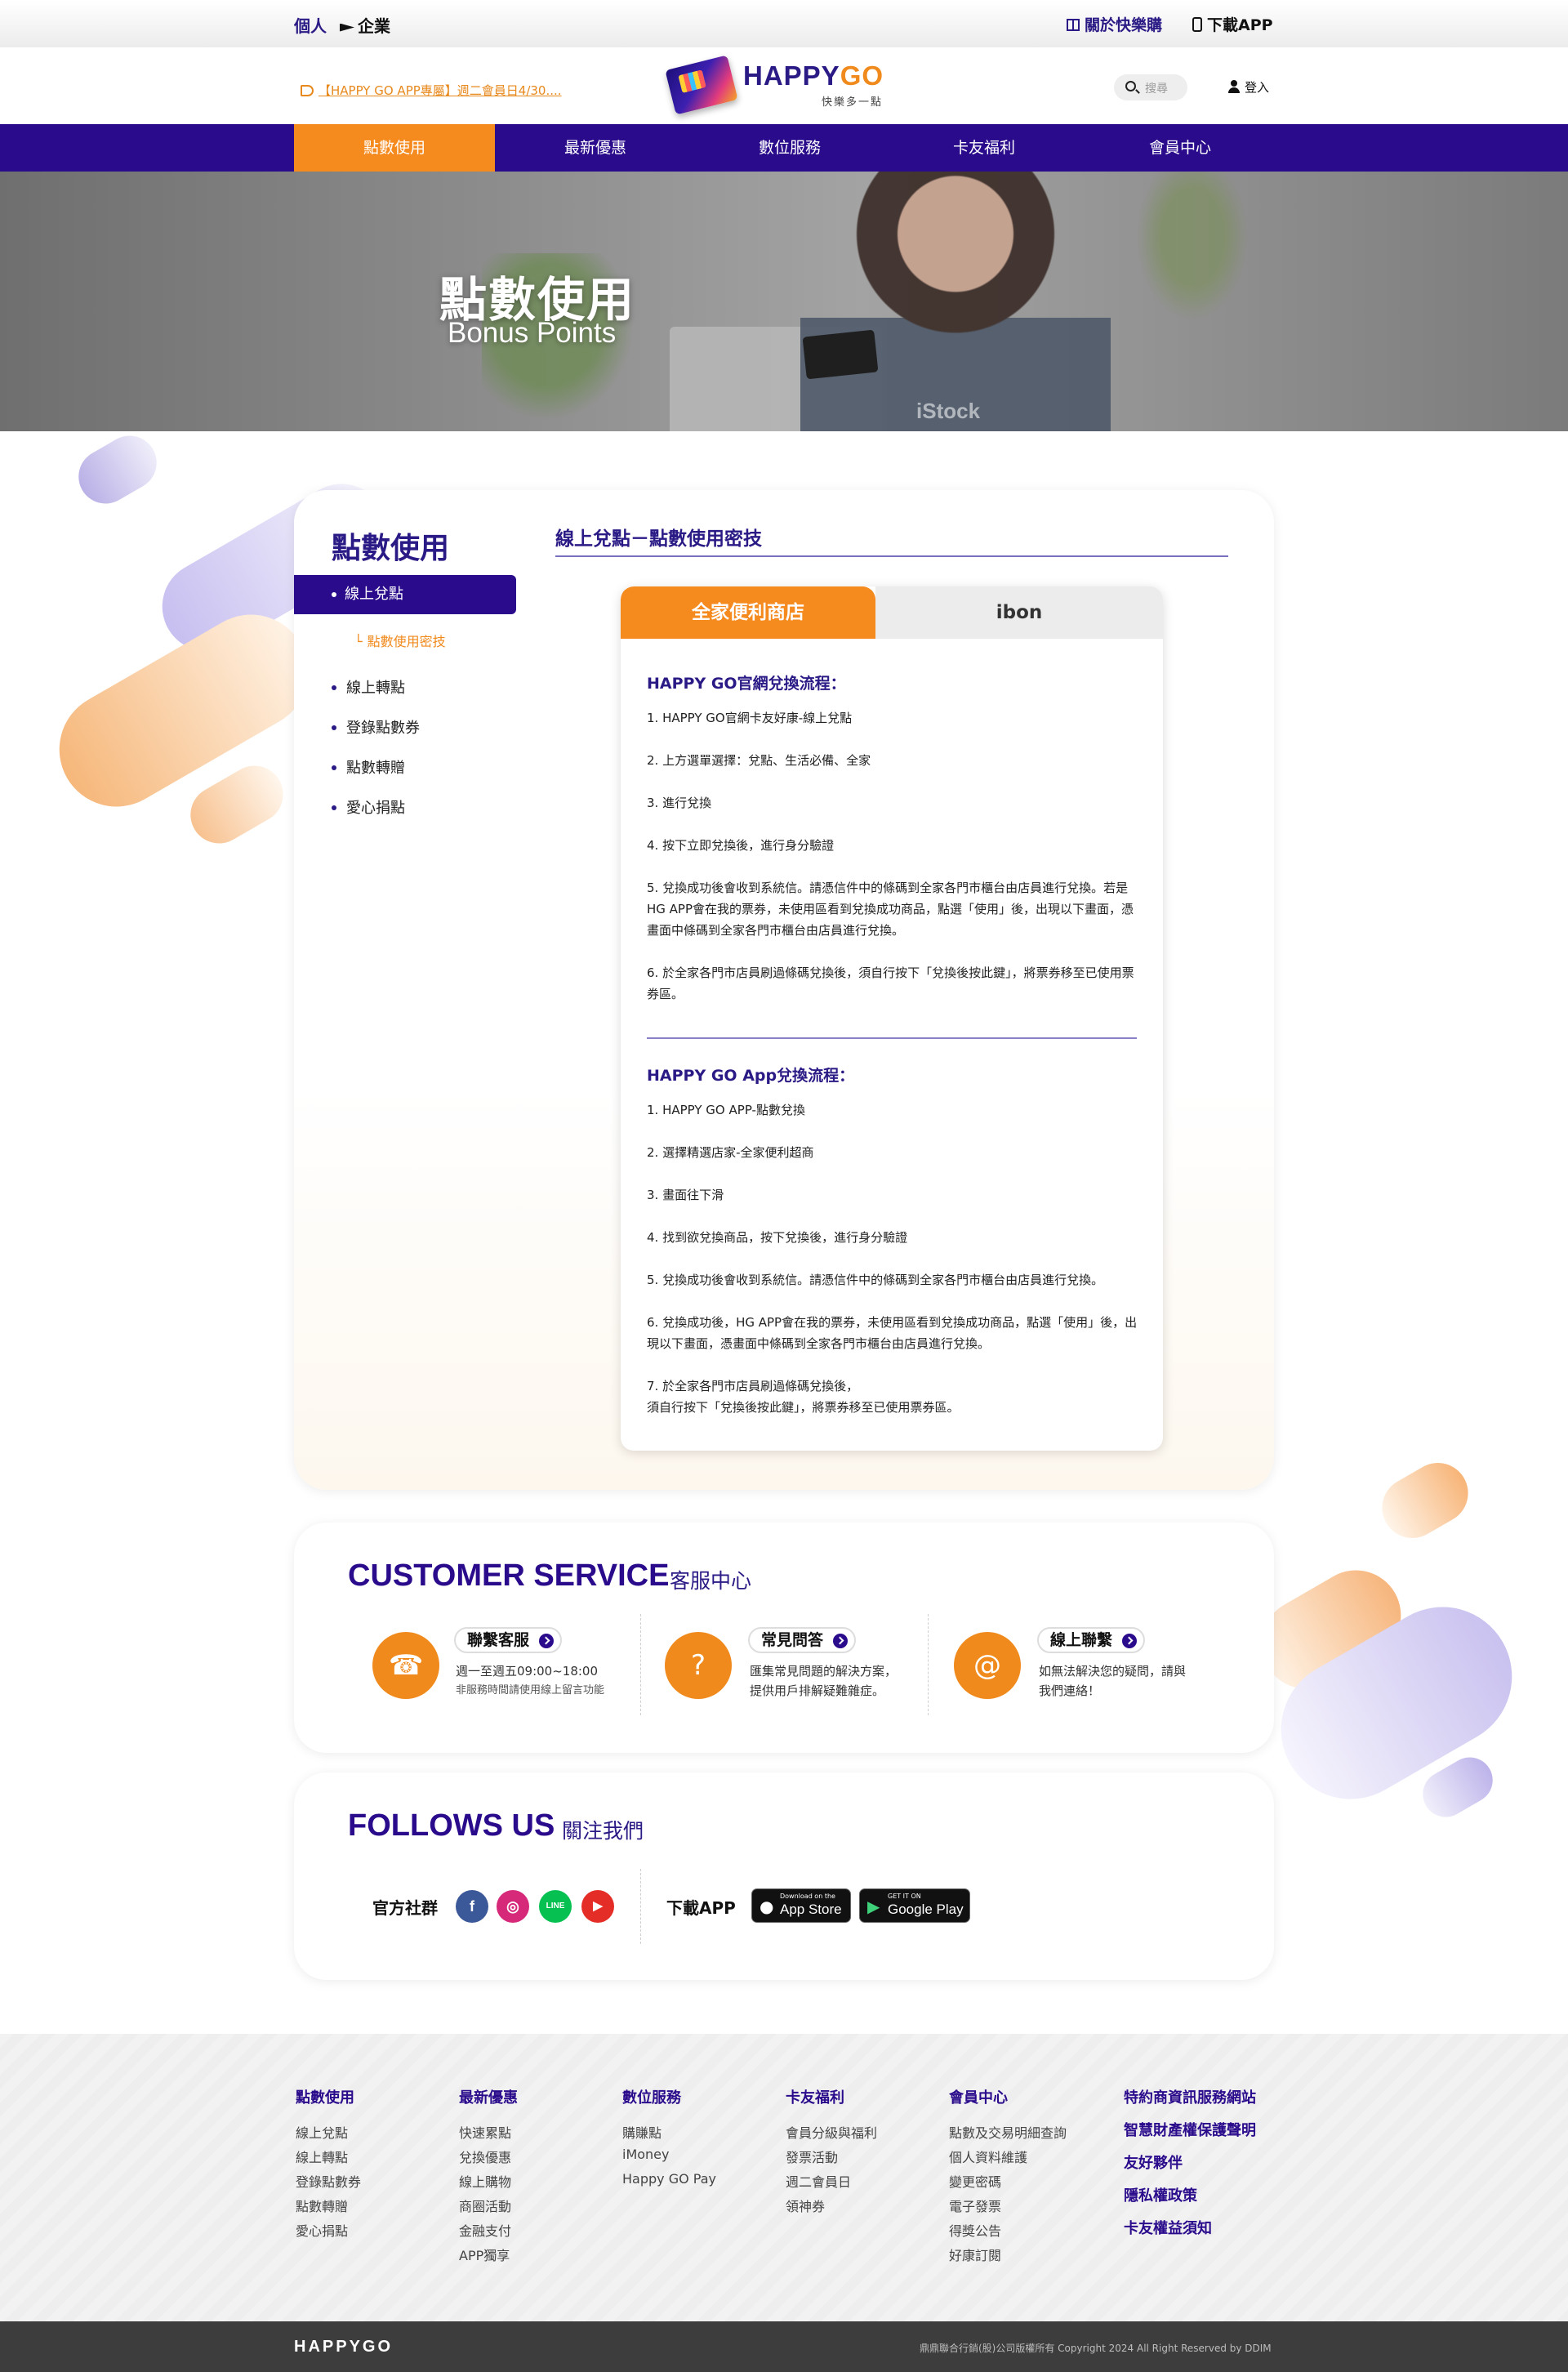  I want to click on app-step: 4. 找到欲兌換商品，按下兌換後，進行身分驗證, so click(777, 1237).